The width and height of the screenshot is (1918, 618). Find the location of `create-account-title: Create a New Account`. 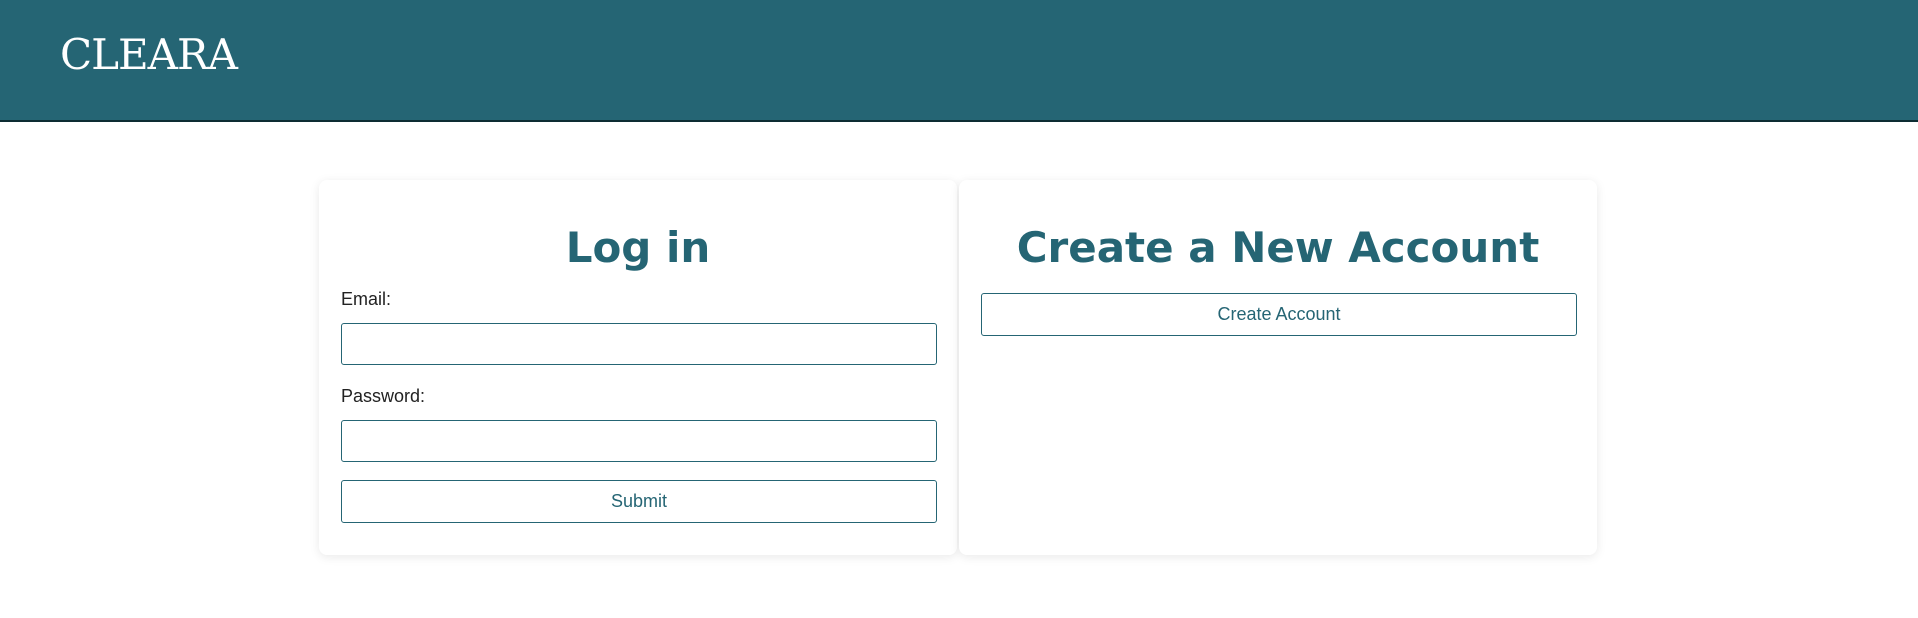

create-account-title: Create a New Account is located at coordinates (1278, 247).